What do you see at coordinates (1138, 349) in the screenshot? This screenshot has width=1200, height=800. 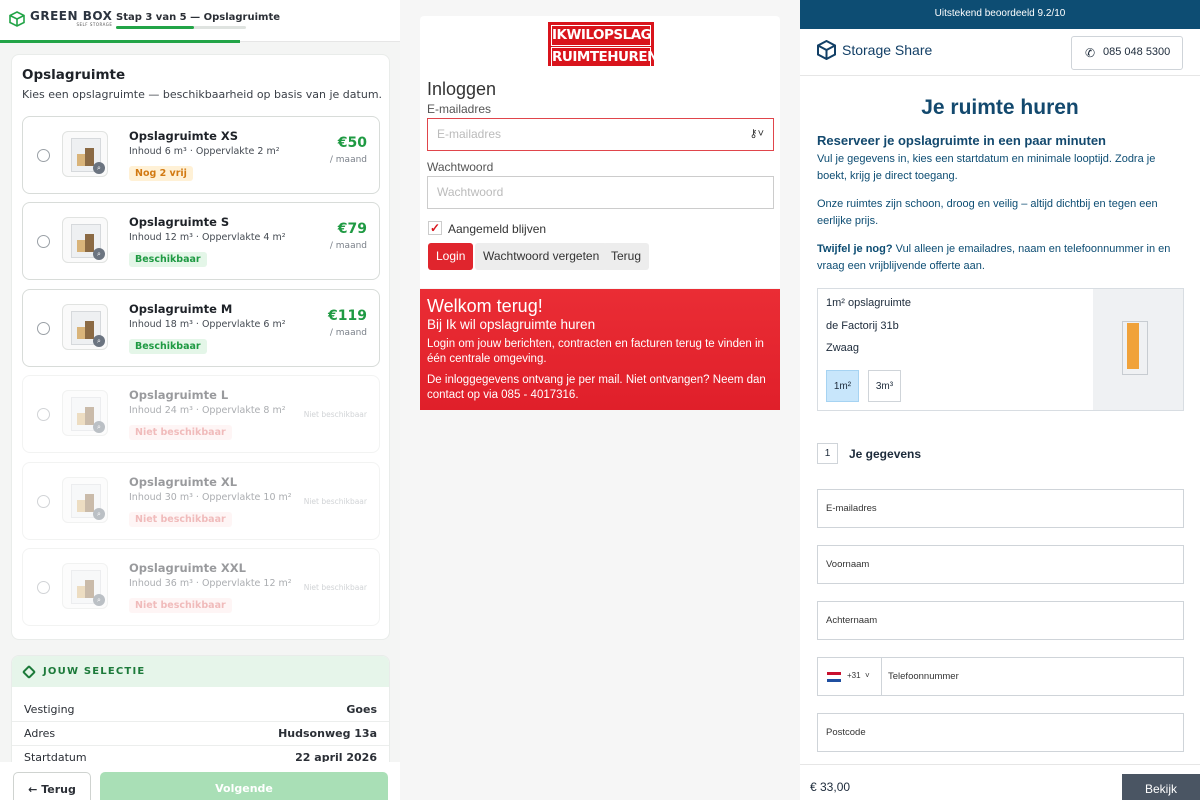 I see `unit-image` at bounding box center [1138, 349].